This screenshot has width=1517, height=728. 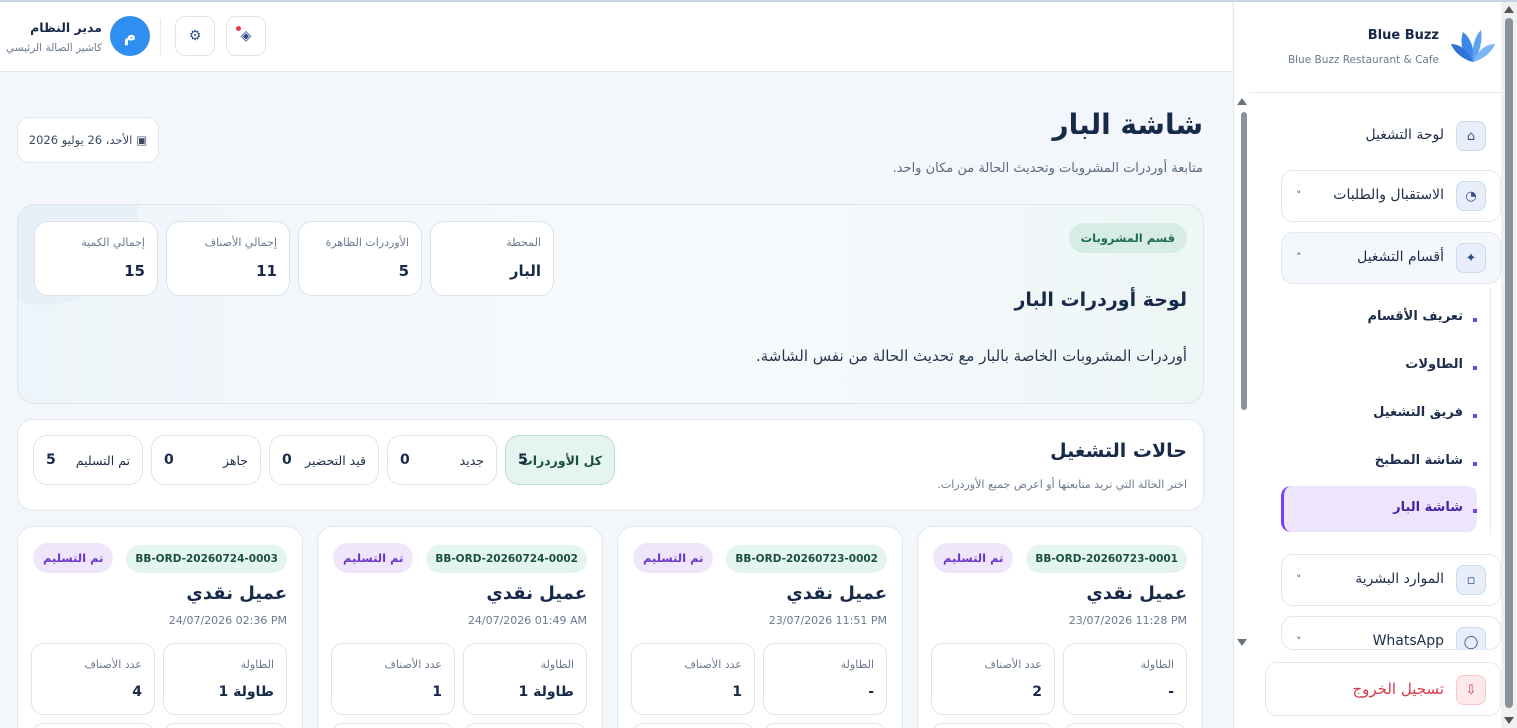 I want to click on hero-title: لوحة أوردرات البار, so click(x=1100, y=300).